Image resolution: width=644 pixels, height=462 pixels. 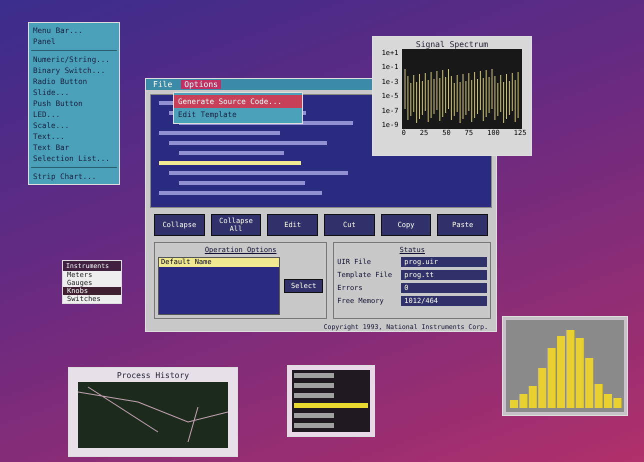 I want to click on menu-title: File, so click(x=163, y=84).